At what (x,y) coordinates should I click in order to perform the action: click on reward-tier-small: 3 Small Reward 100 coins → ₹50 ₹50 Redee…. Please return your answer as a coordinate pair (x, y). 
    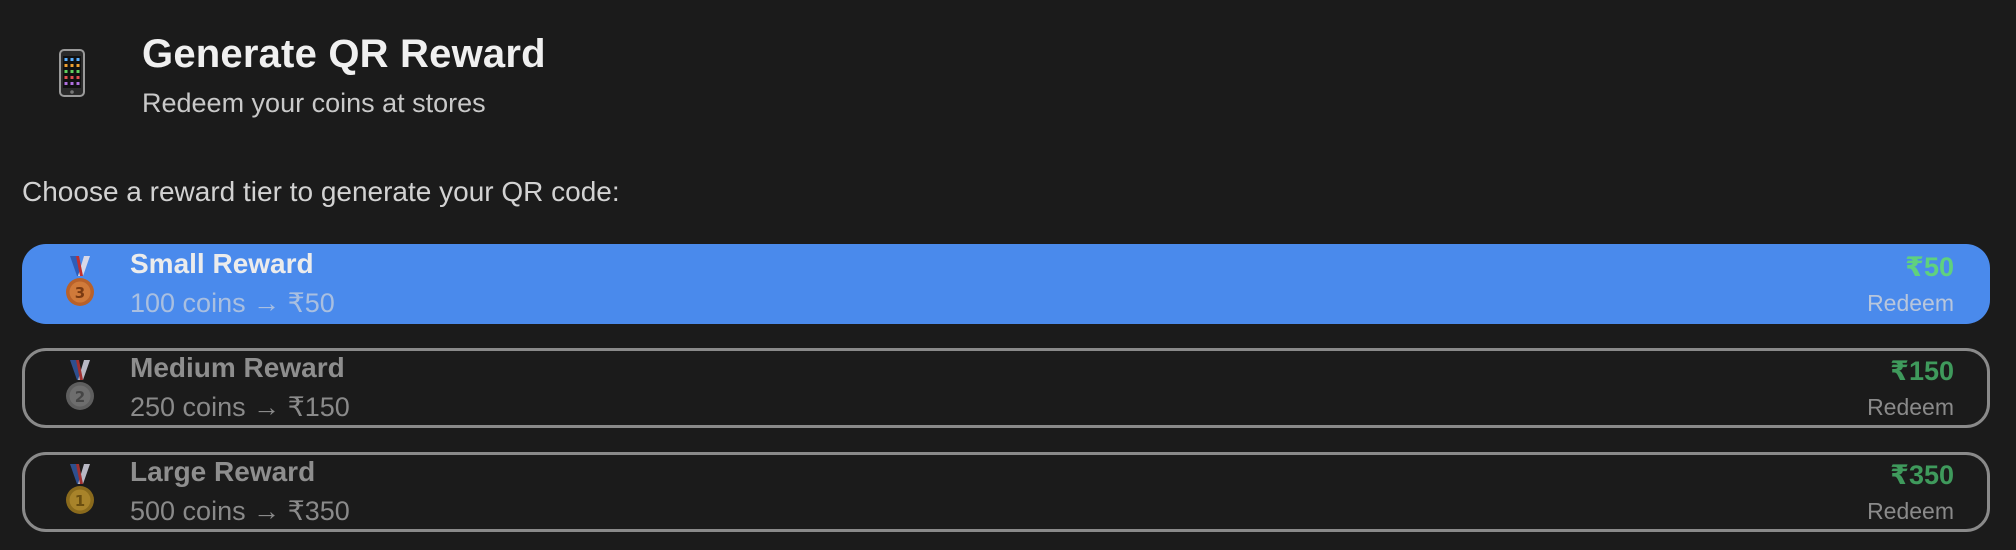
    Looking at the image, I should click on (1006, 284).